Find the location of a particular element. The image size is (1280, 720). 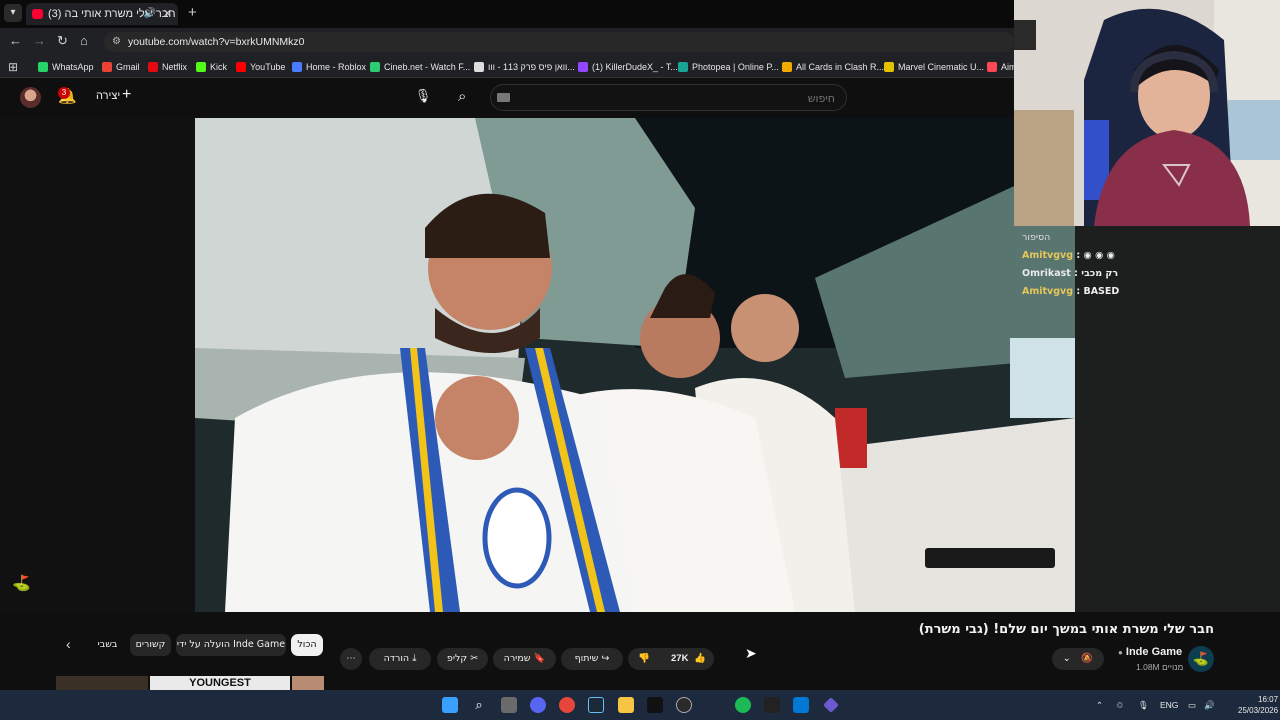

bookmark-item: Gmail is located at coordinates (121, 67).